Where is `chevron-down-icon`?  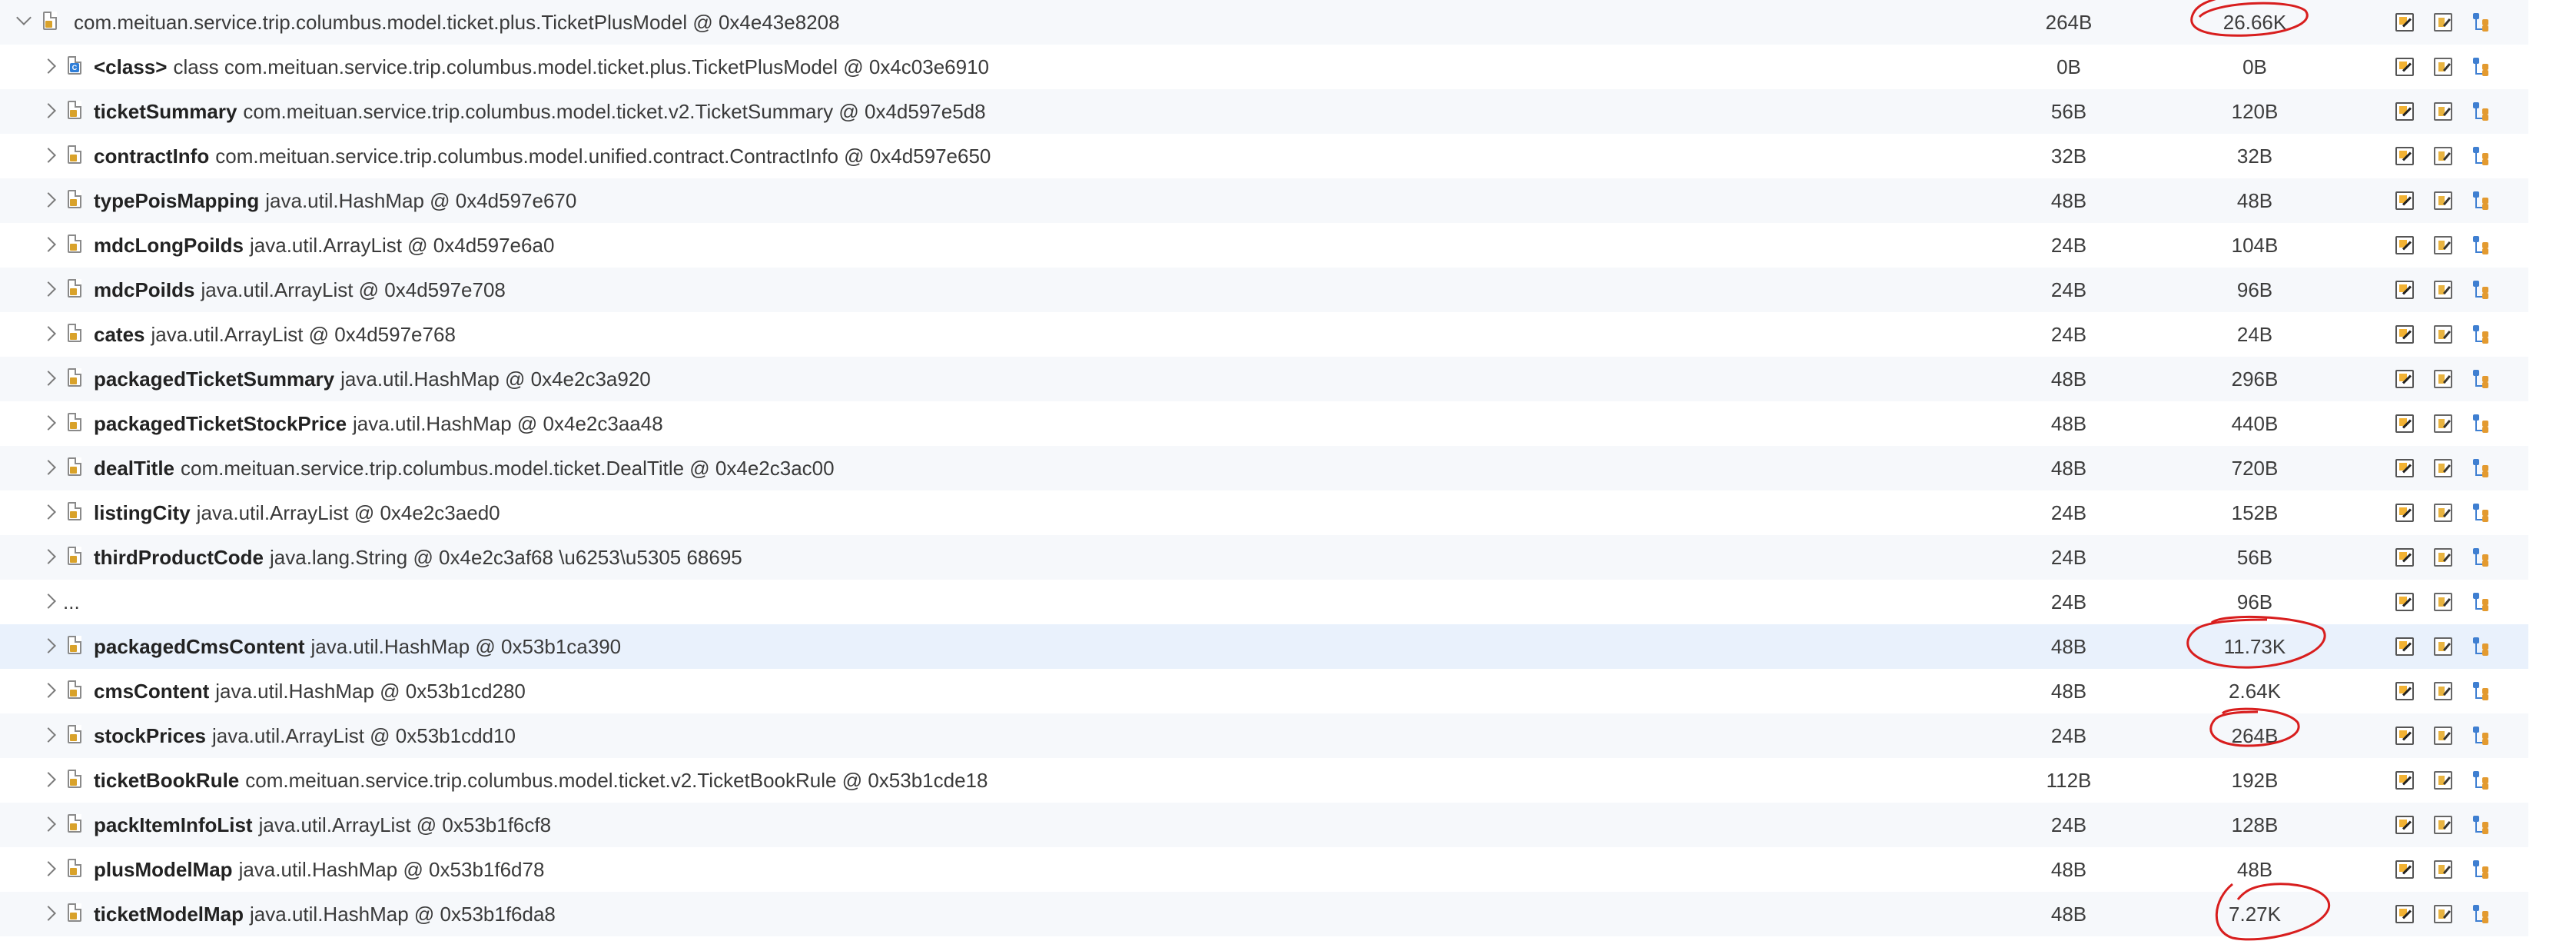
chevron-down-icon is located at coordinates (24, 18).